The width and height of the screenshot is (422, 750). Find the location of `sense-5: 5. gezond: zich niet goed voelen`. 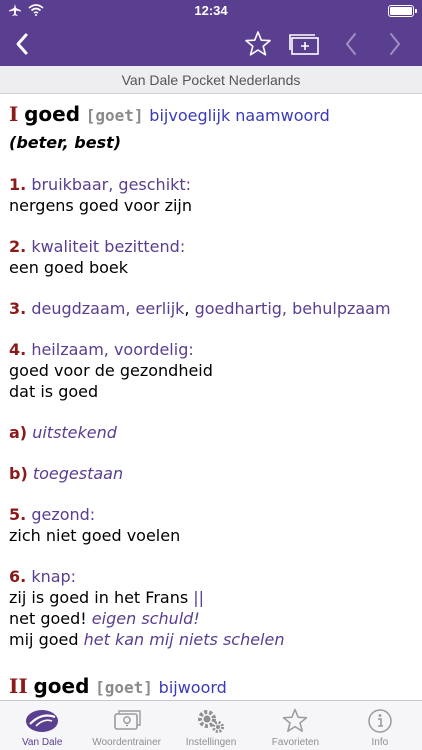

sense-5: 5. gezond: zich niet goed voelen is located at coordinates (210, 525).